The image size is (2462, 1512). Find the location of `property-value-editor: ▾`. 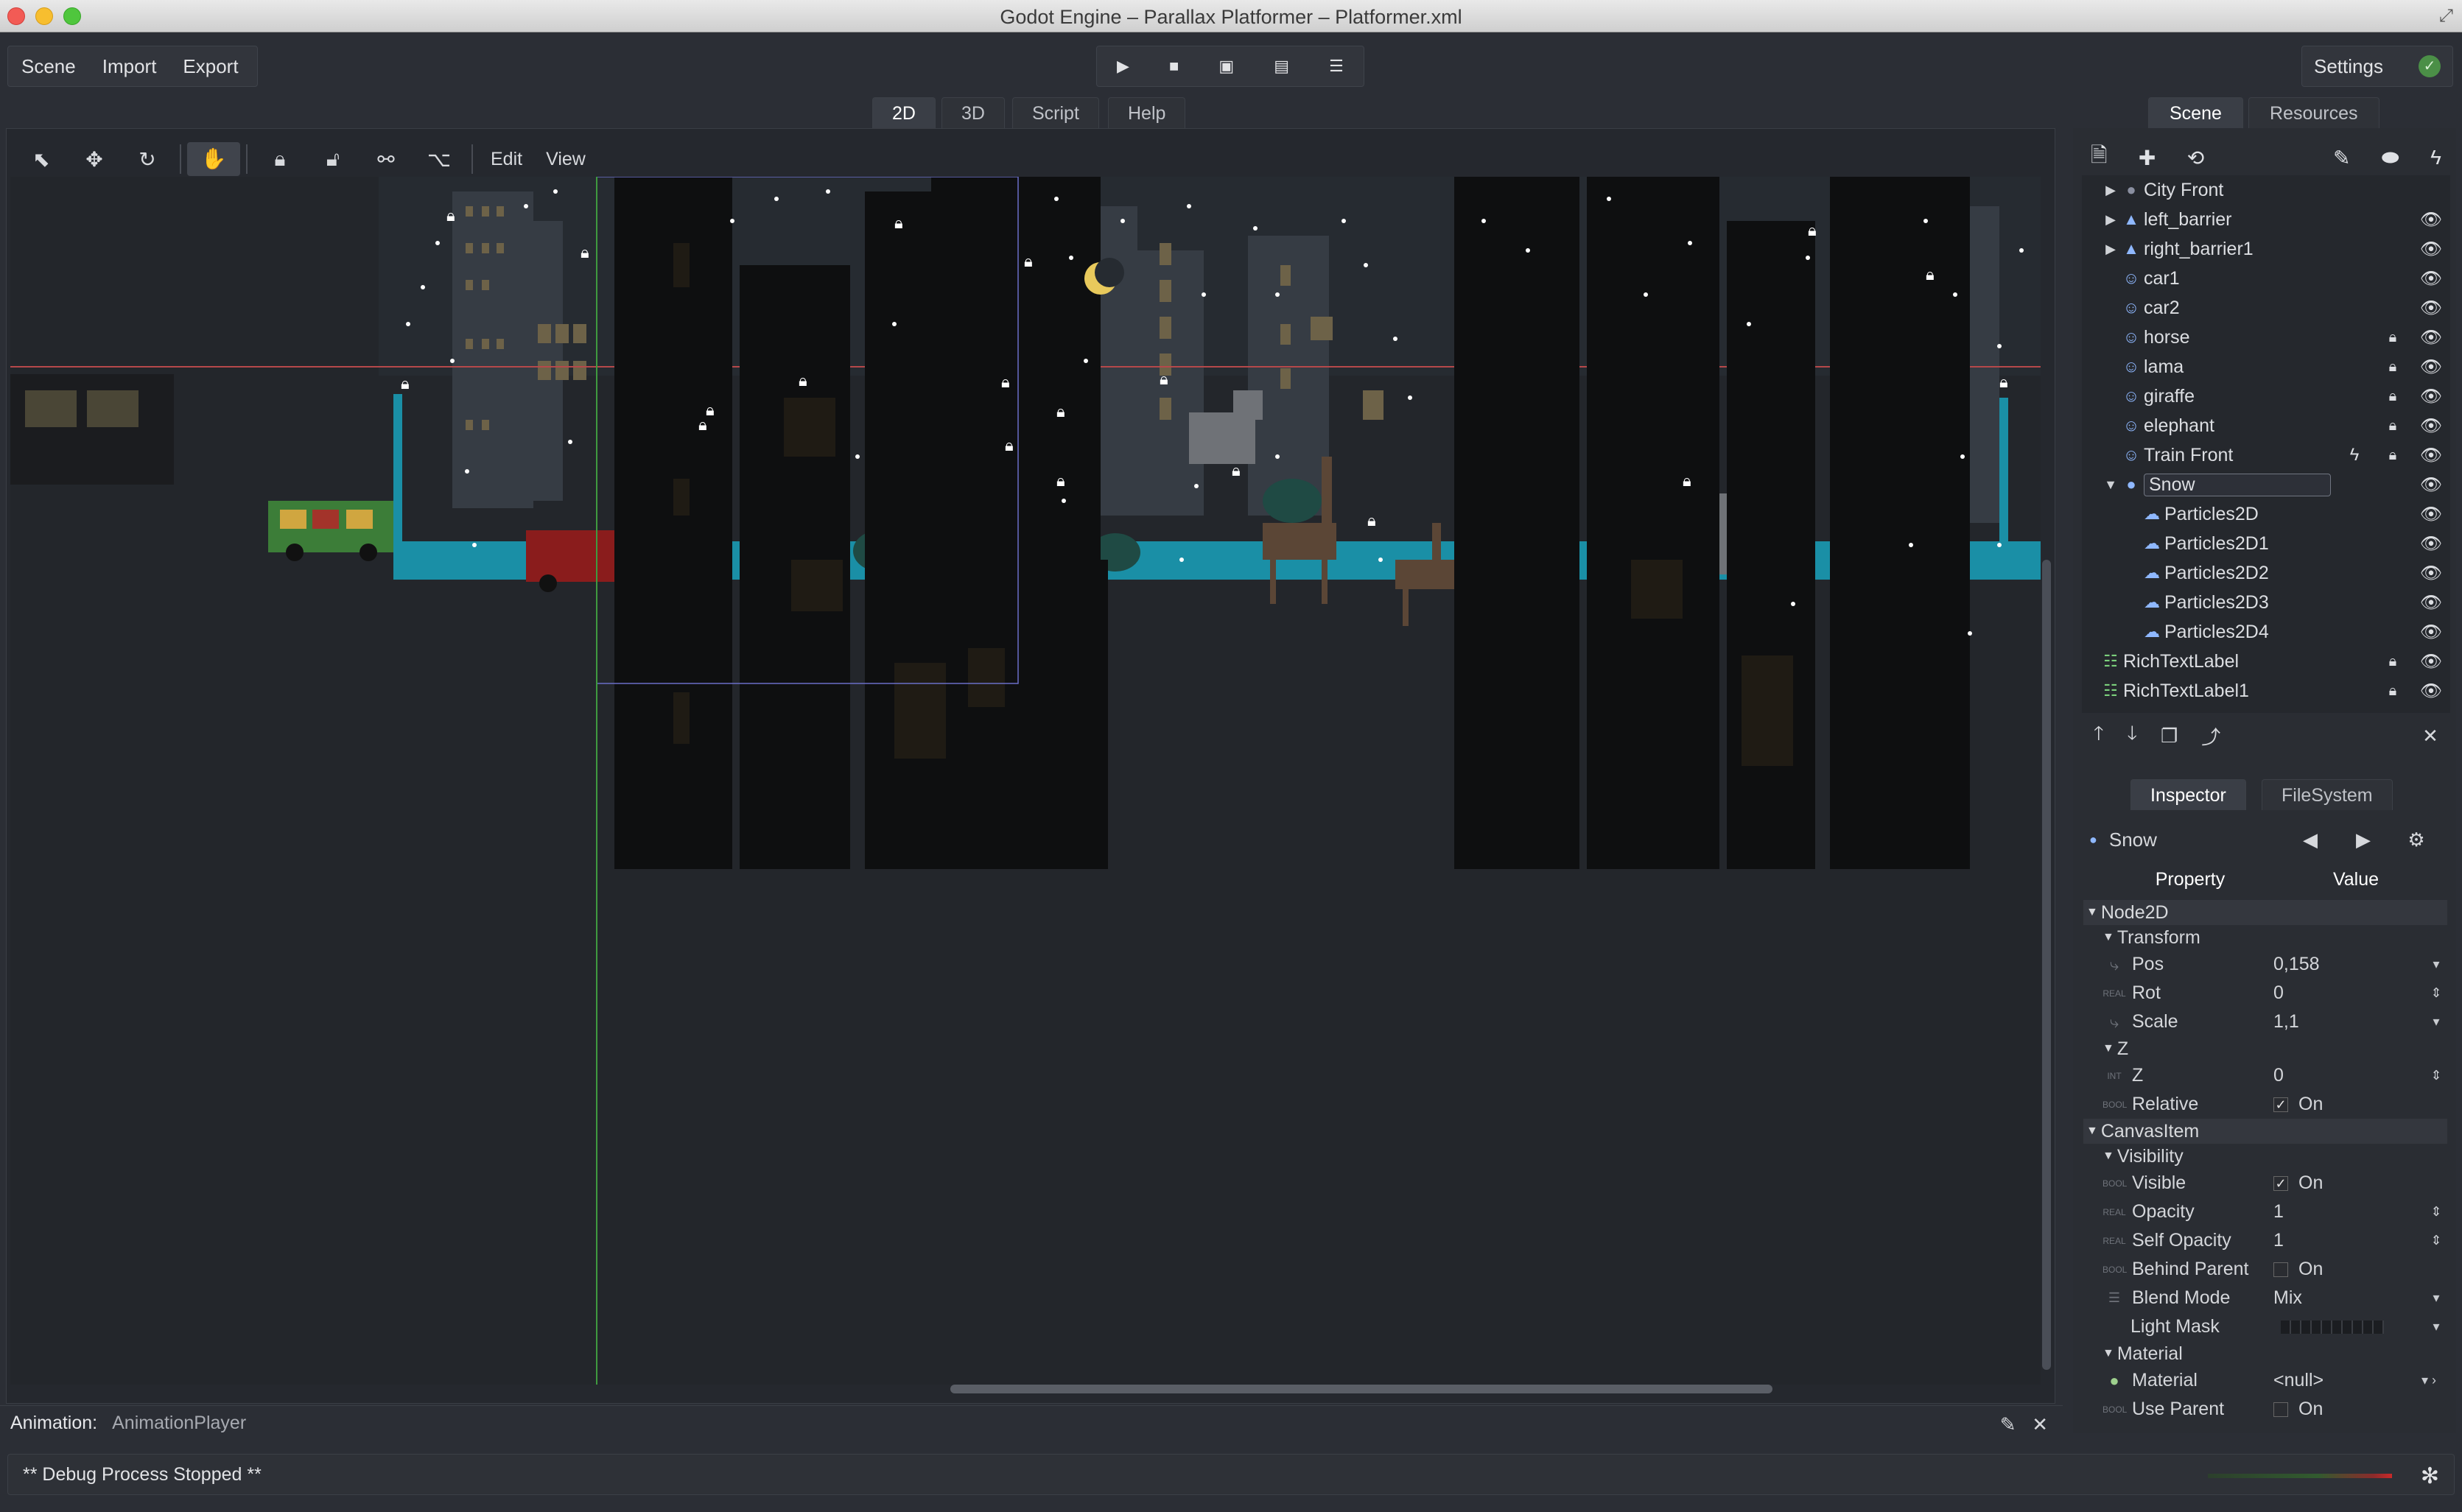

property-value-editor: ▾ is located at coordinates (2360, 1327).